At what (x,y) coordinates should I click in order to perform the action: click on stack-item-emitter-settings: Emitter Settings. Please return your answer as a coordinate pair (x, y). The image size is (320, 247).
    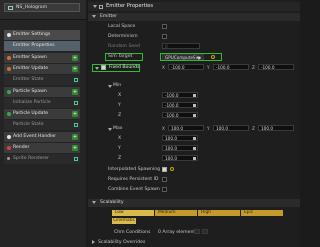
    Looking at the image, I should click on (42, 35).